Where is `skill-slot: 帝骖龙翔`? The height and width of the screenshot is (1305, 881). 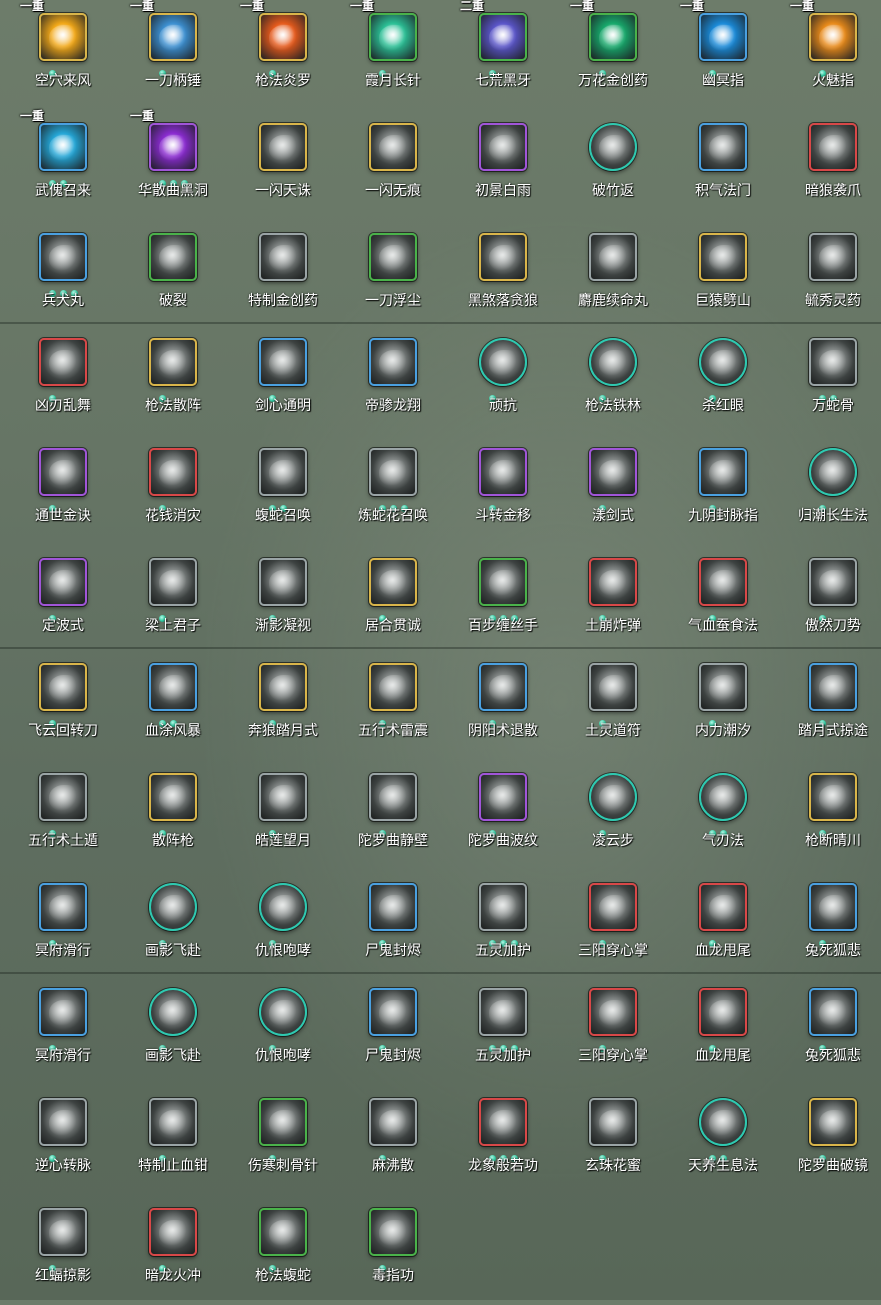
skill-slot: 帝骖龙翔 is located at coordinates (393, 380).